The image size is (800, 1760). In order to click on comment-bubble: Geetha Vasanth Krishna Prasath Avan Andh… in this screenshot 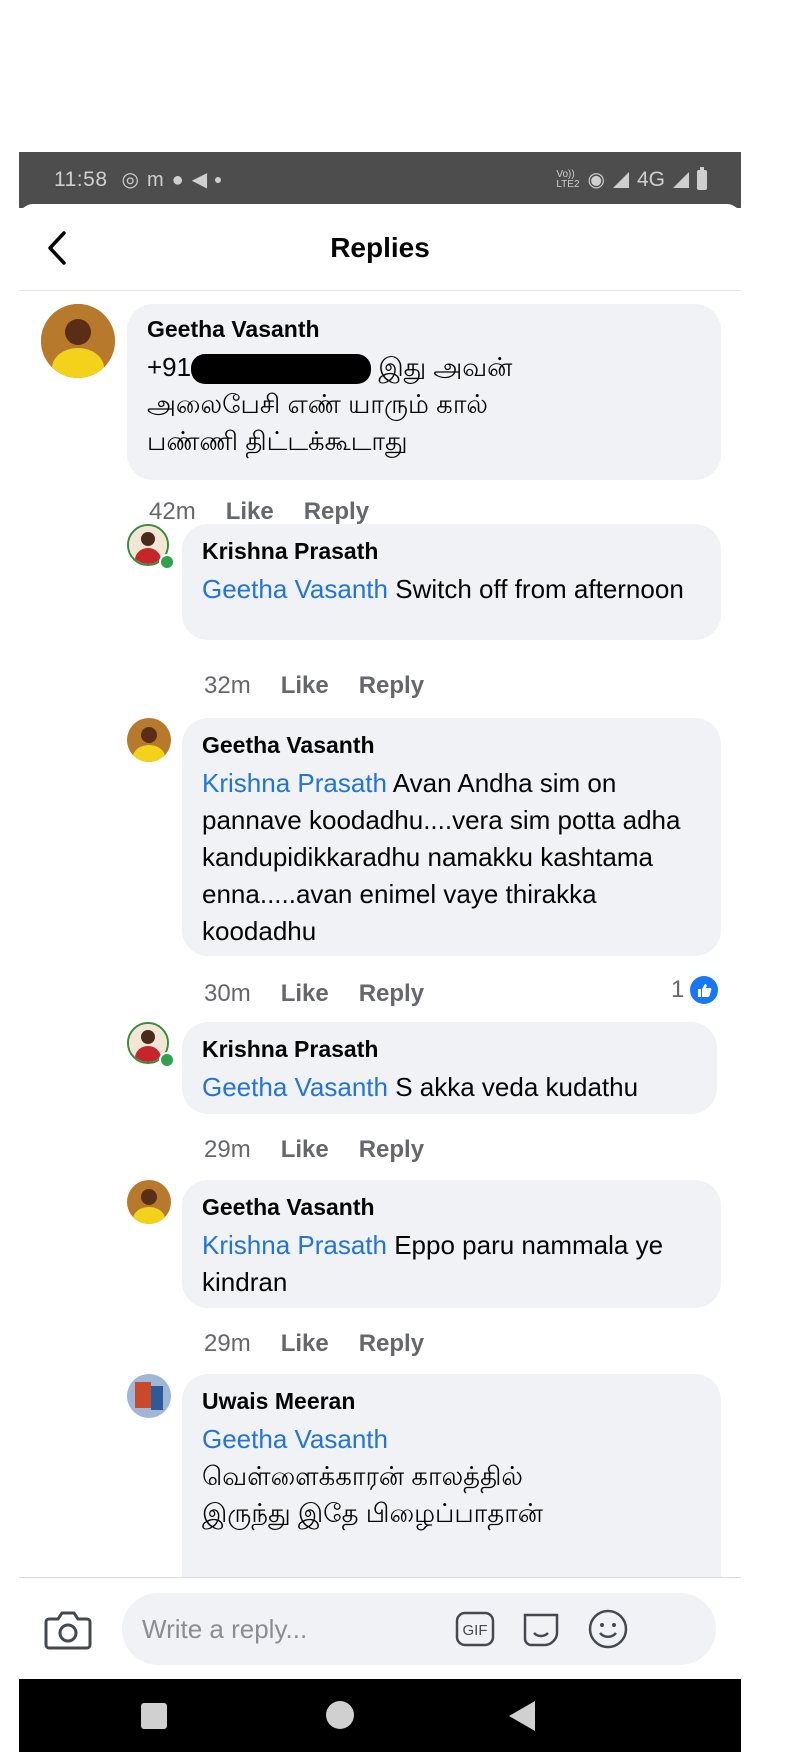, I will do `click(451, 837)`.